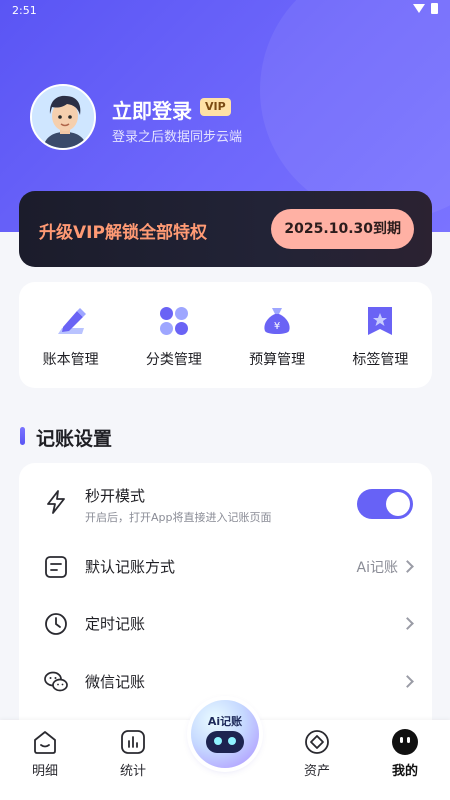 This screenshot has height=800, width=450. Describe the element at coordinates (405, 742) in the screenshot. I see `face-icon` at that location.